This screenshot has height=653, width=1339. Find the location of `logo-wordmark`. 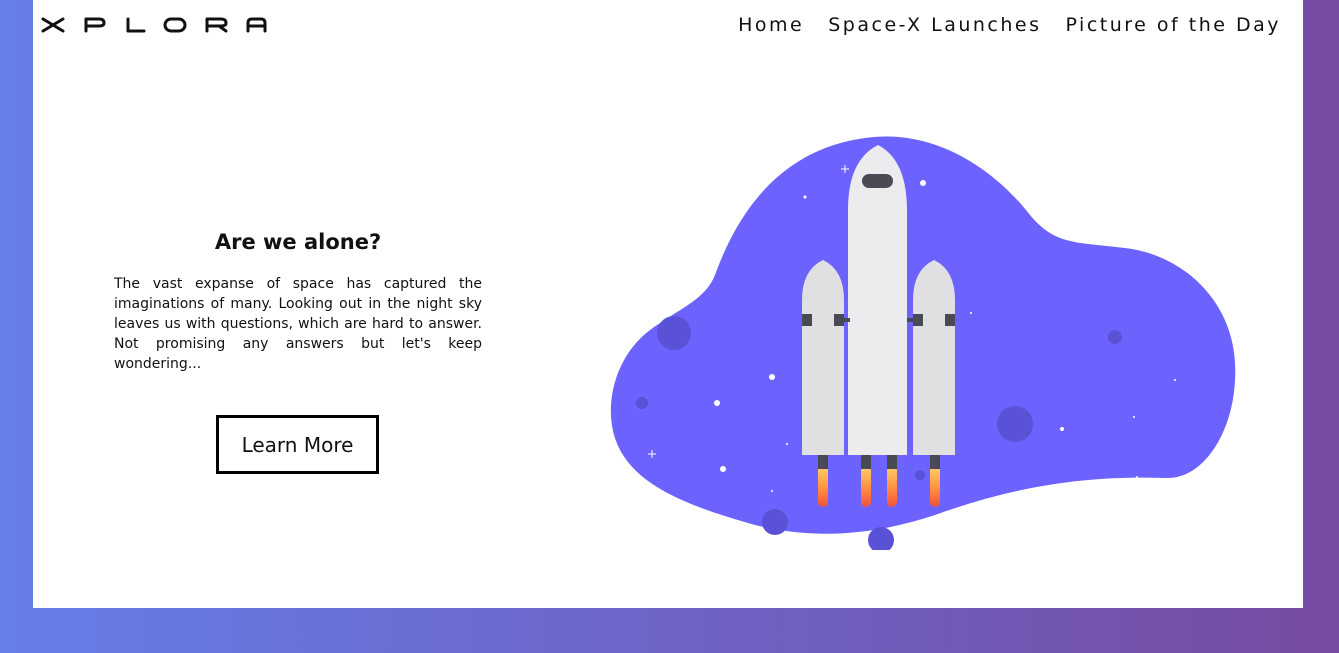

logo-wordmark is located at coordinates (154, 25).